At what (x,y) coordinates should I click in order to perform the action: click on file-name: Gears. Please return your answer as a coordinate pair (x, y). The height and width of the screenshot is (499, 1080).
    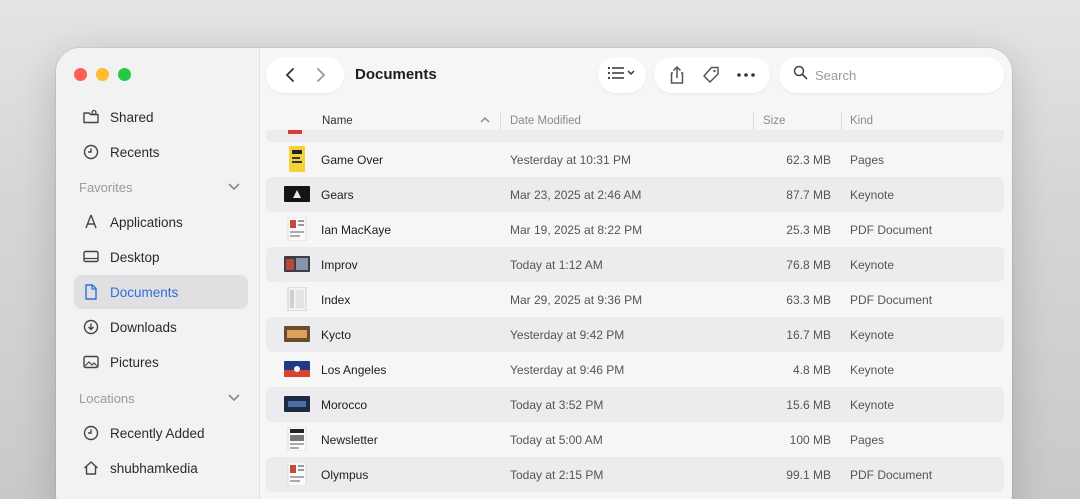
    Looking at the image, I should click on (337, 195).